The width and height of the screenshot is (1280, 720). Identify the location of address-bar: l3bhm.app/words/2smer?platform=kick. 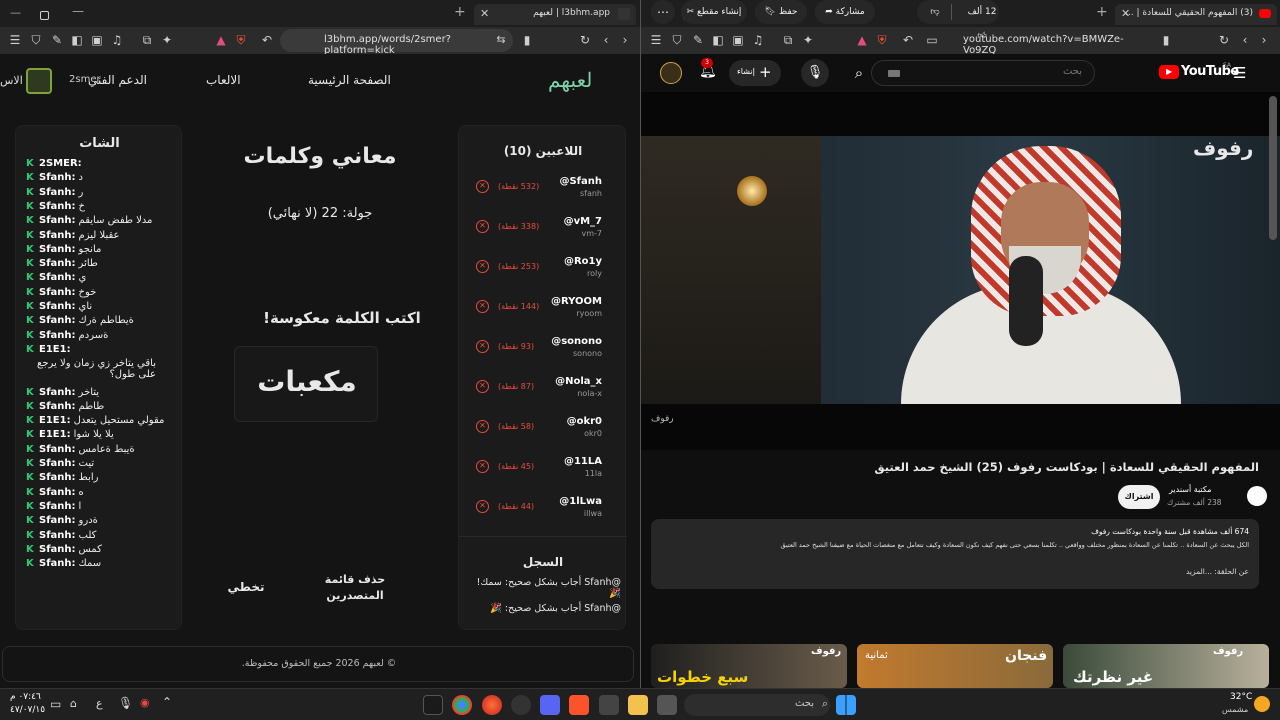
(396, 42).